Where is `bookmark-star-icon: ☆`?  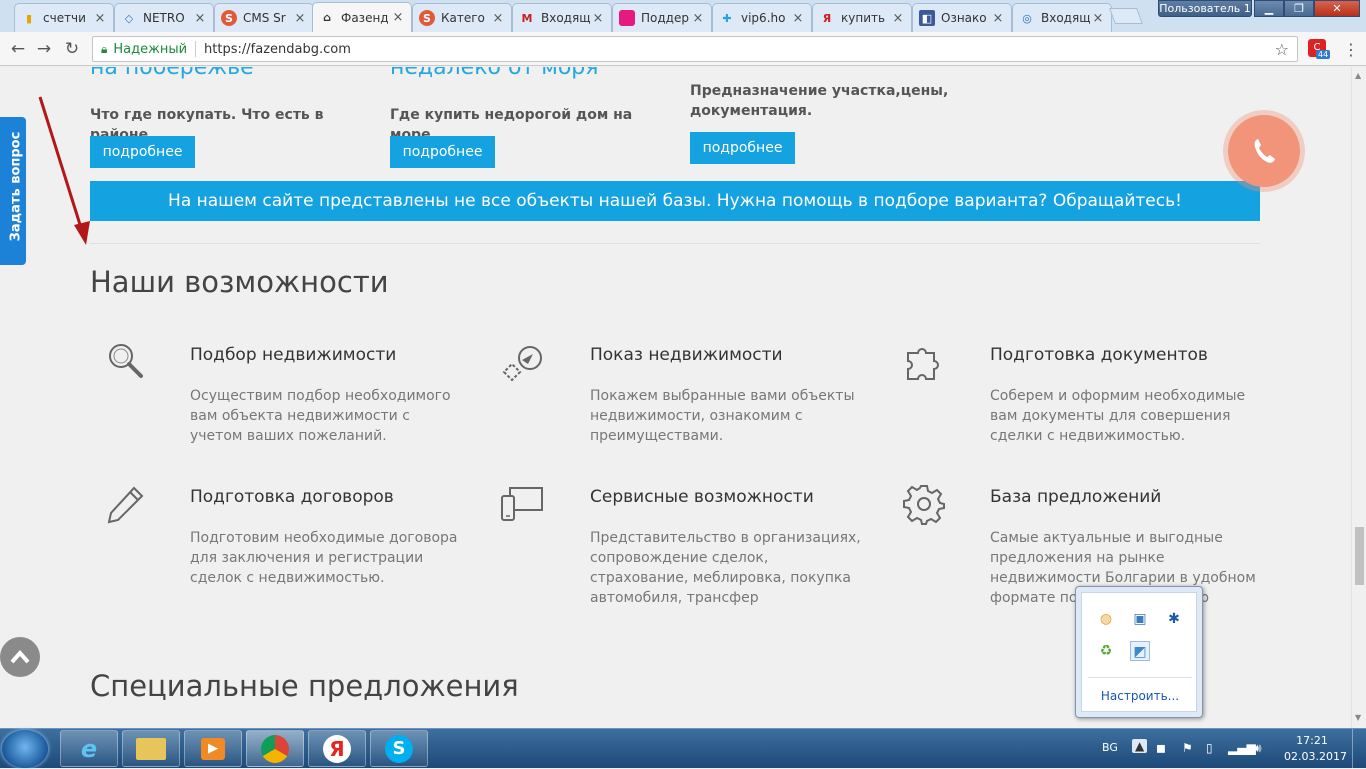 bookmark-star-icon: ☆ is located at coordinates (1282, 49).